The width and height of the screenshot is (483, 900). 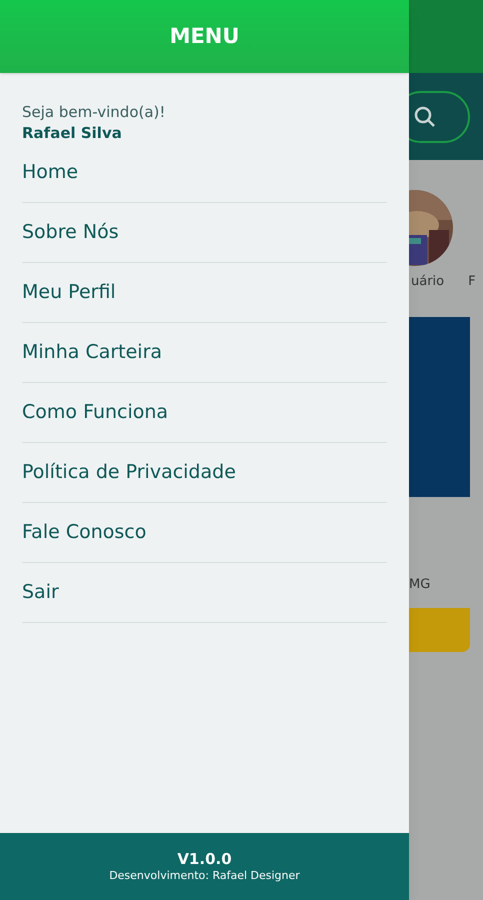 I want to click on search-field, so click(x=439, y=116).